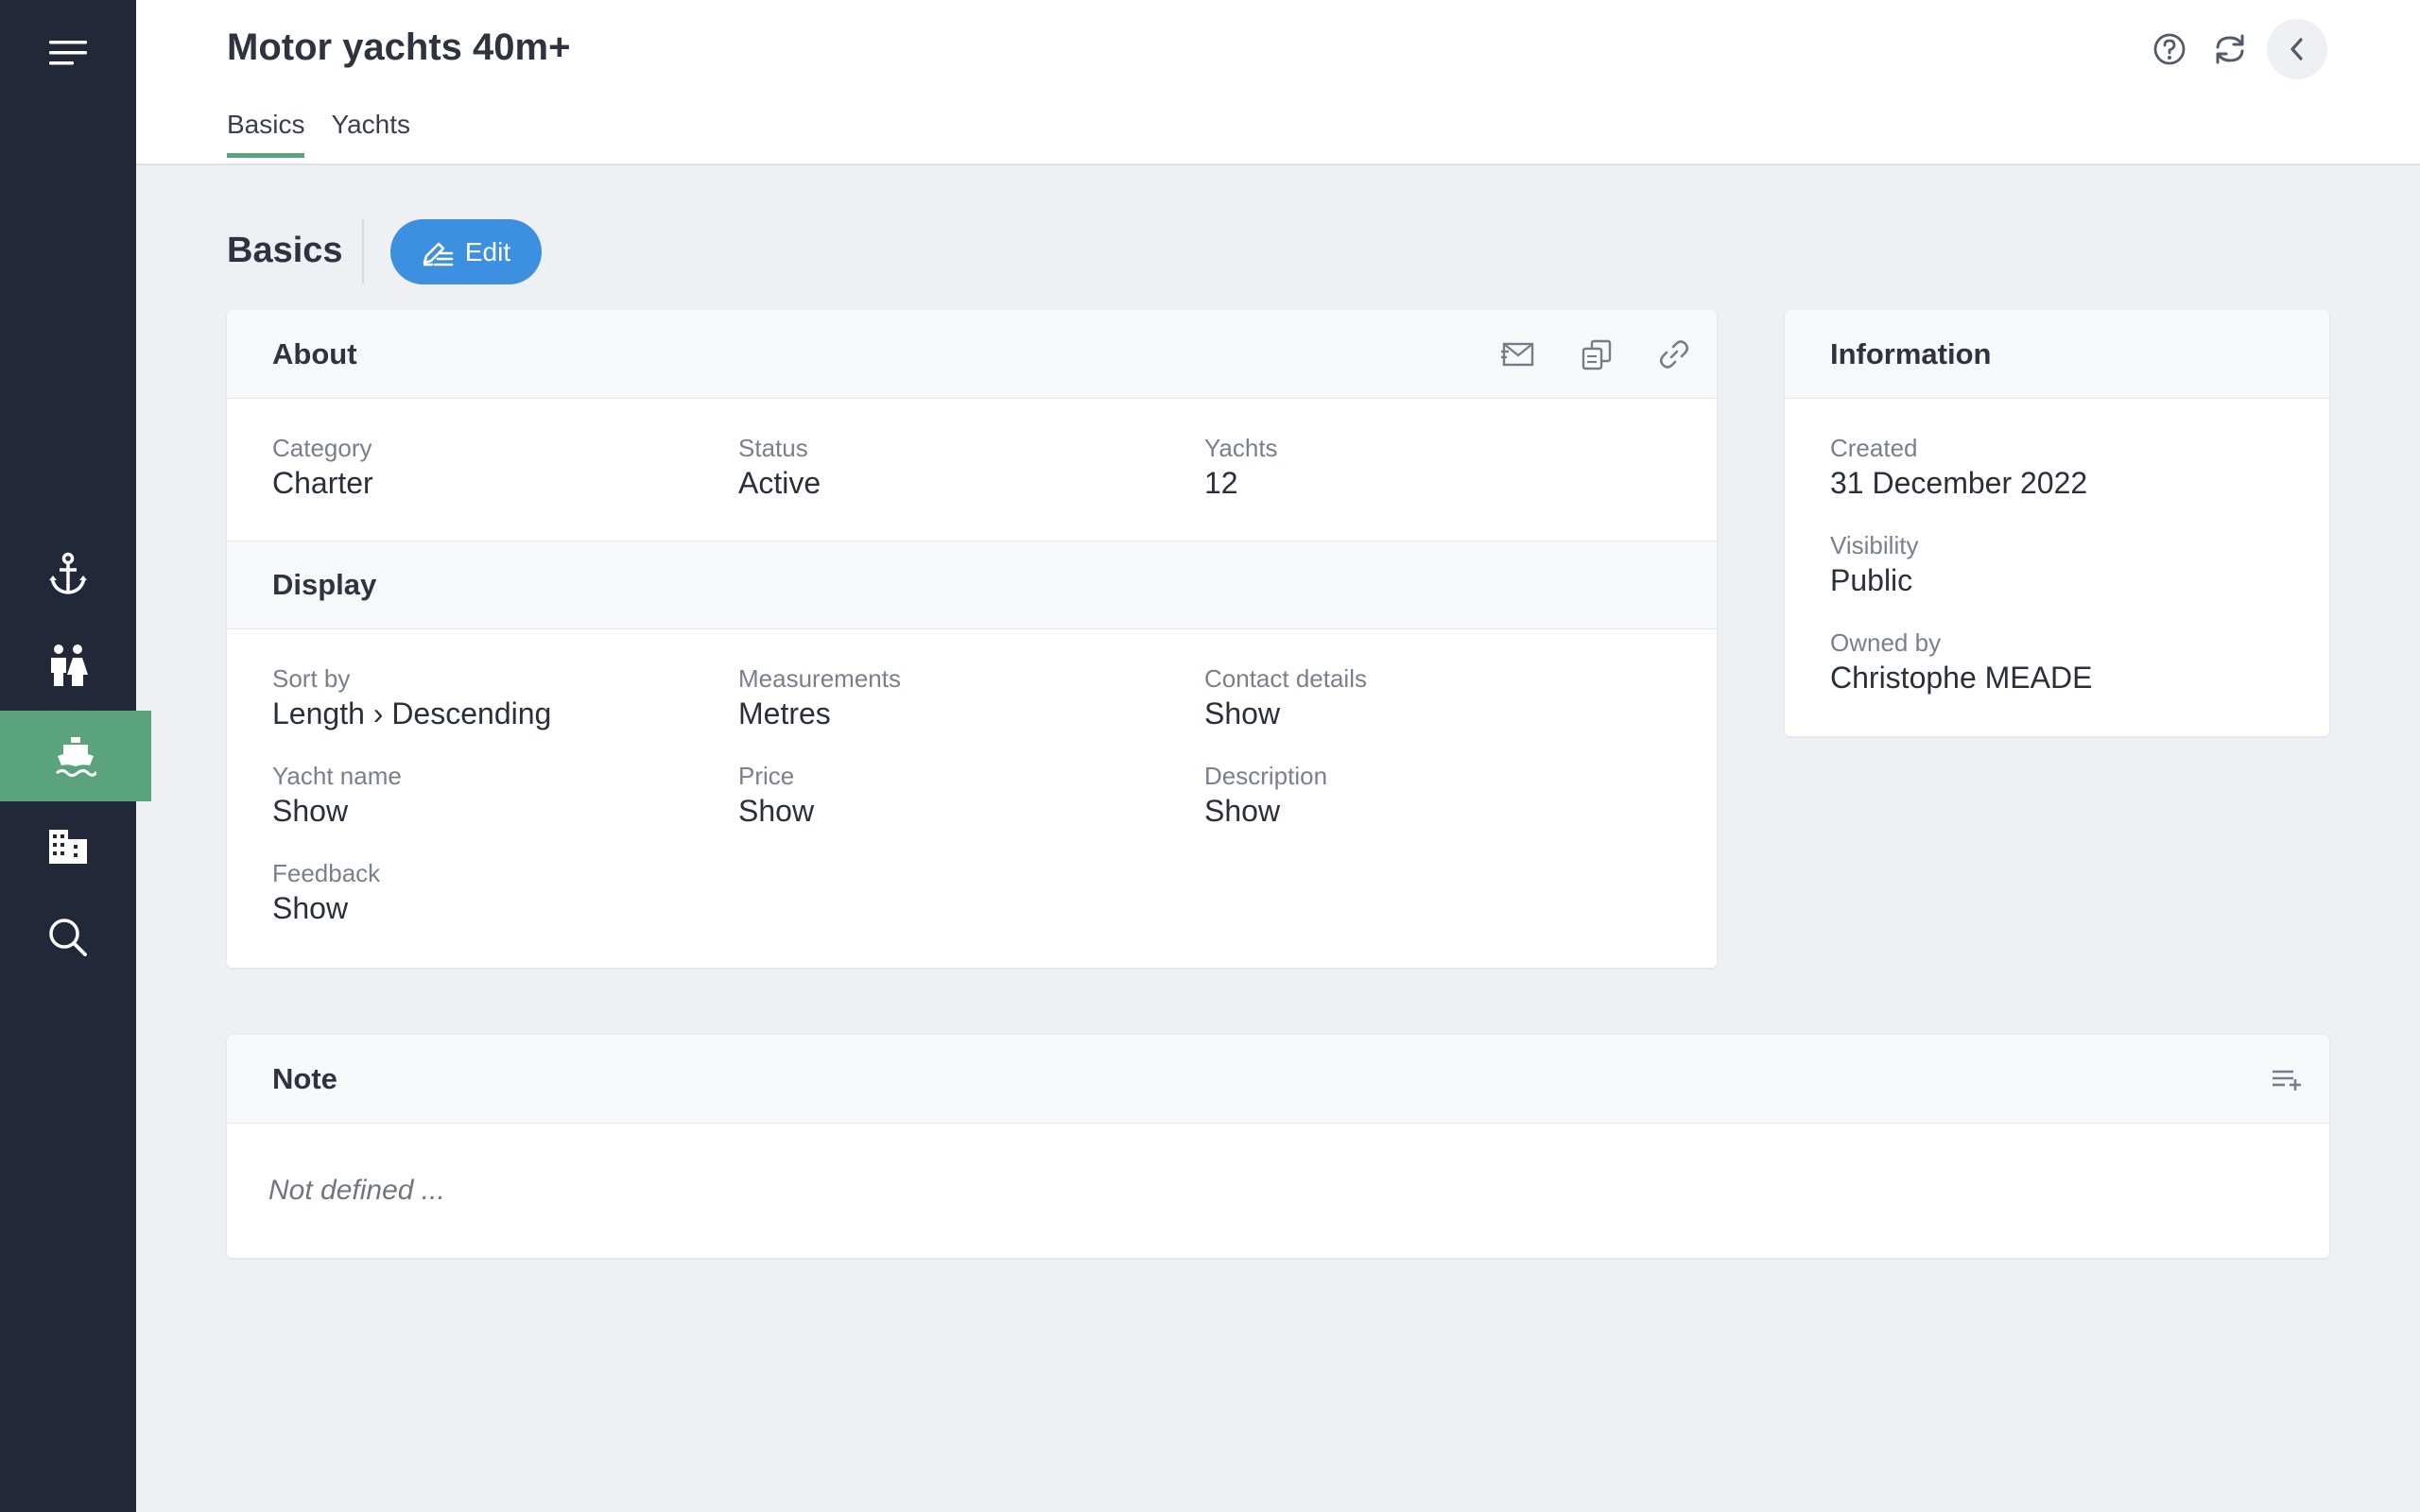  I want to click on edit-button: Edit, so click(466, 251).